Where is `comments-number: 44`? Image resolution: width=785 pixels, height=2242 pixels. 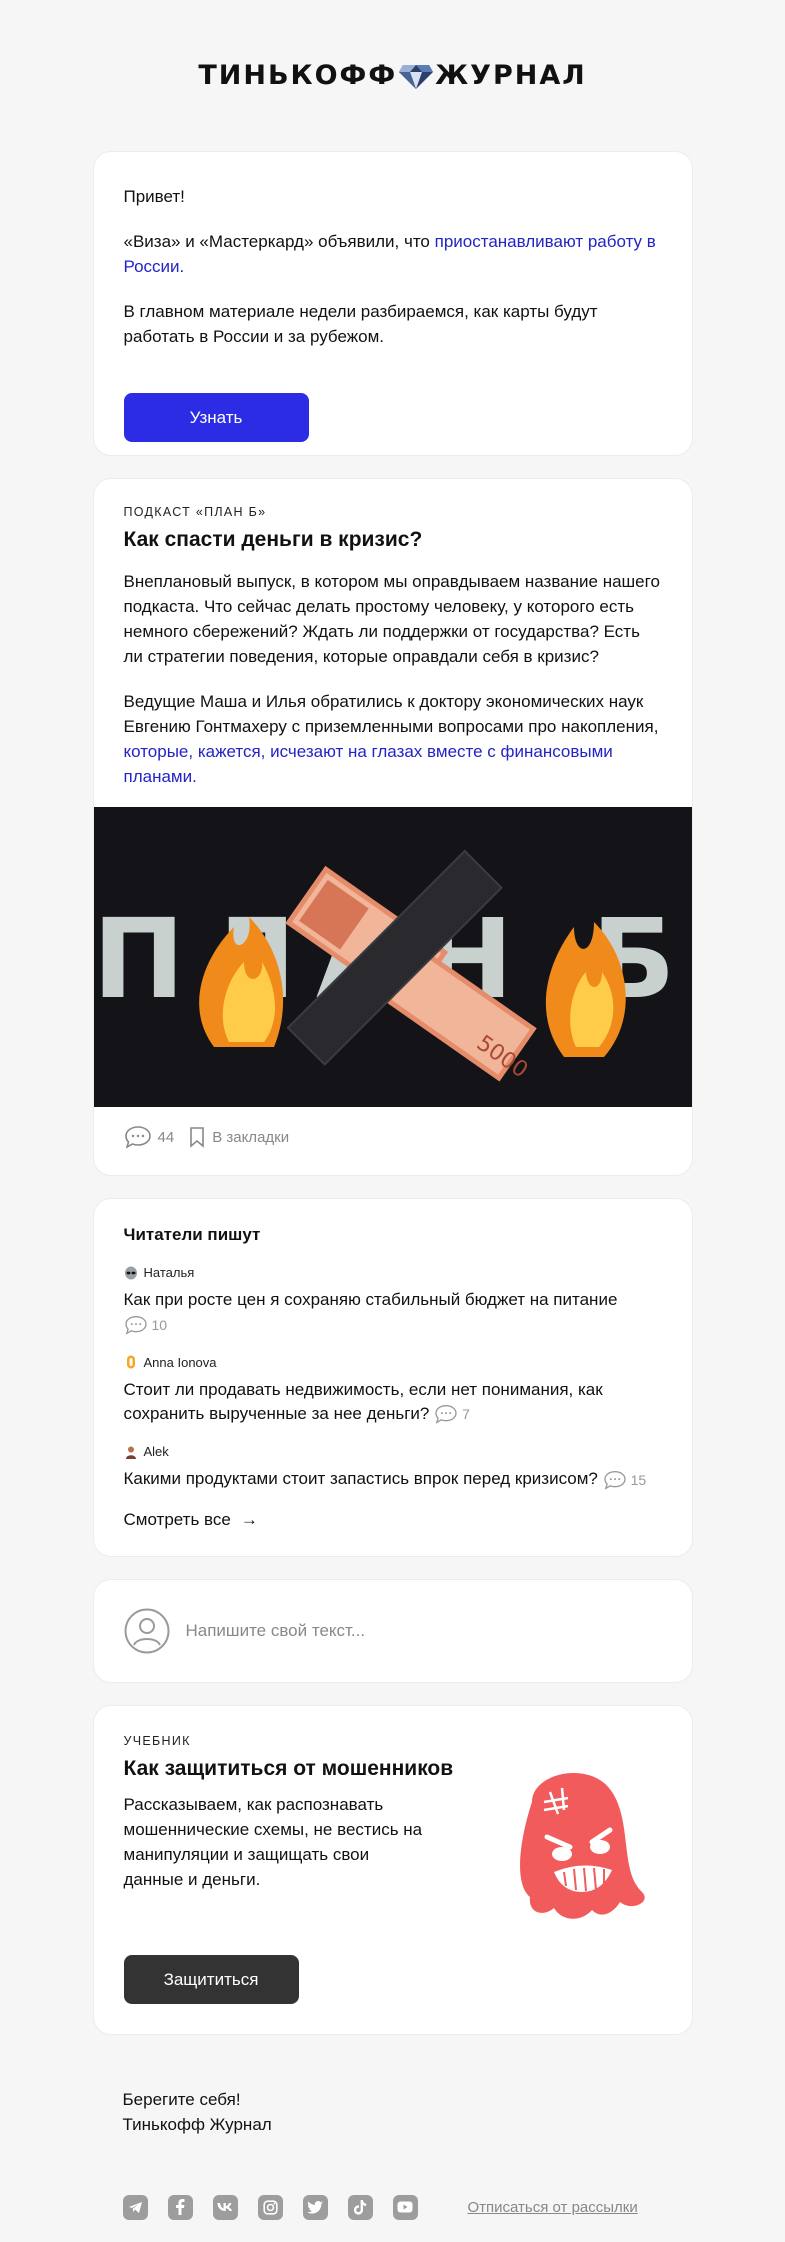
comments-number: 44 is located at coordinates (166, 1137).